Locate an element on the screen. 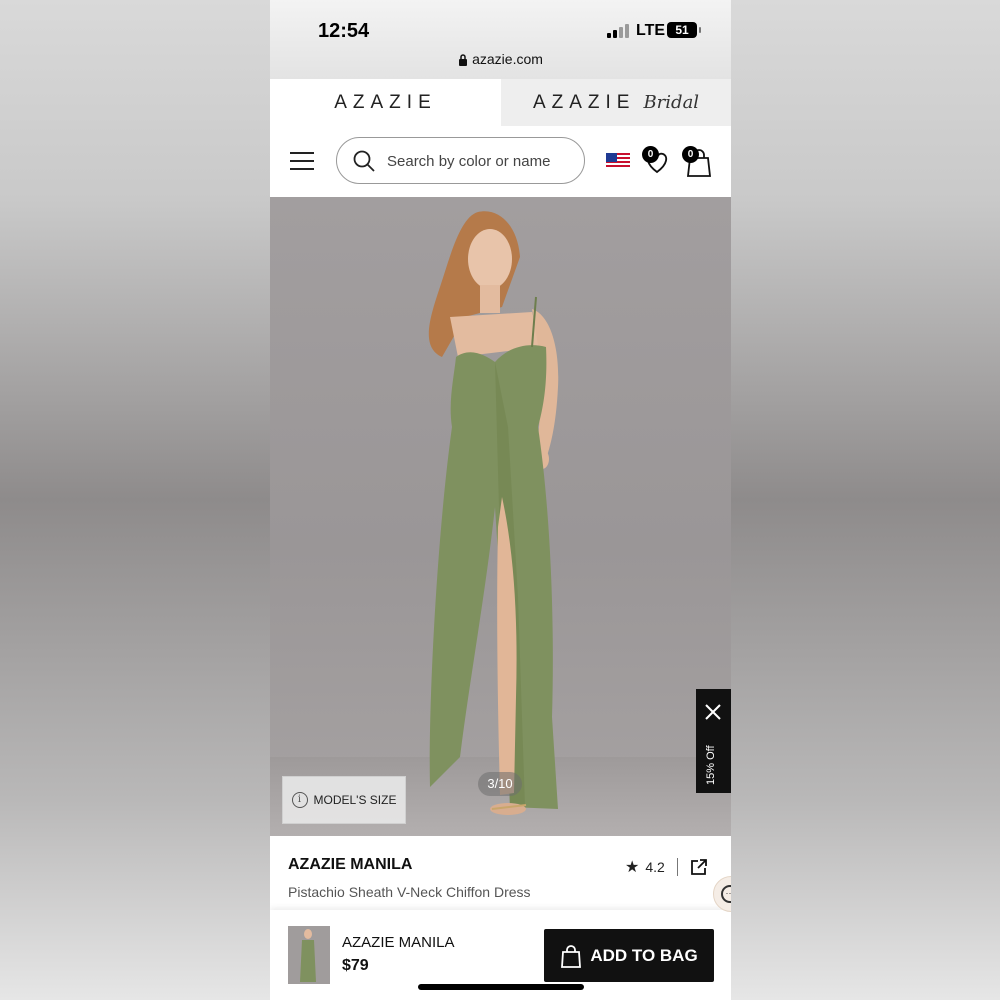  chat-button: ··· is located at coordinates (722, 894).